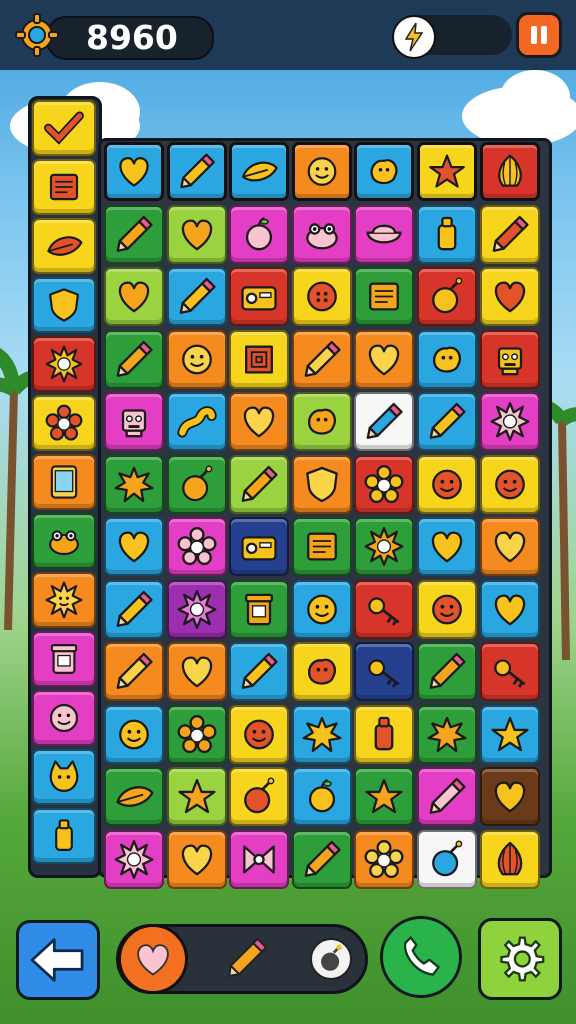 The height and width of the screenshot is (1024, 576). What do you see at coordinates (539, 35) in the screenshot?
I see `pause-button` at bounding box center [539, 35].